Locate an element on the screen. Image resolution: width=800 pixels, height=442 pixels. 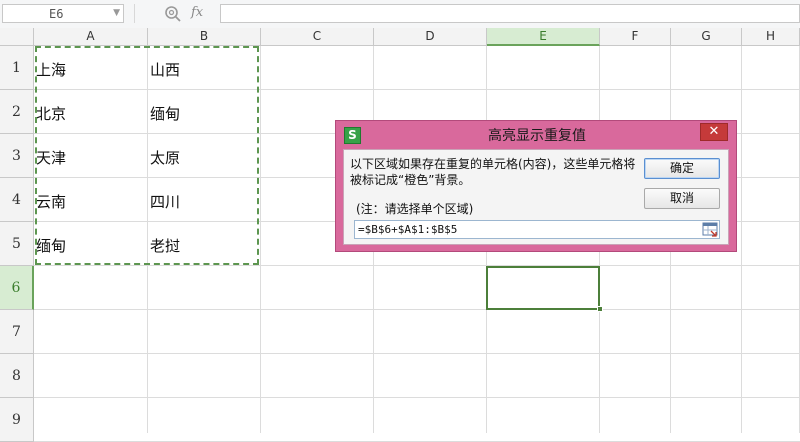
formula-input is located at coordinates (510, 13).